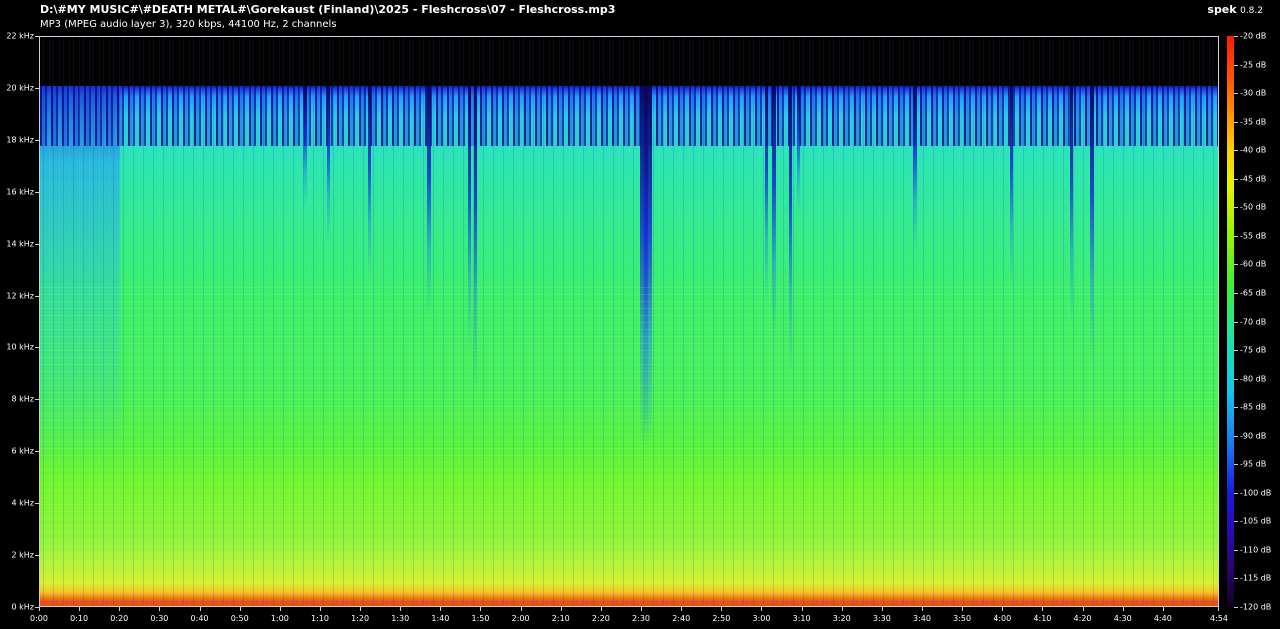 The width and height of the screenshot is (1280, 629). Describe the element at coordinates (20, 347) in the screenshot. I see `frequency-tick-label: 10 kHz` at that location.